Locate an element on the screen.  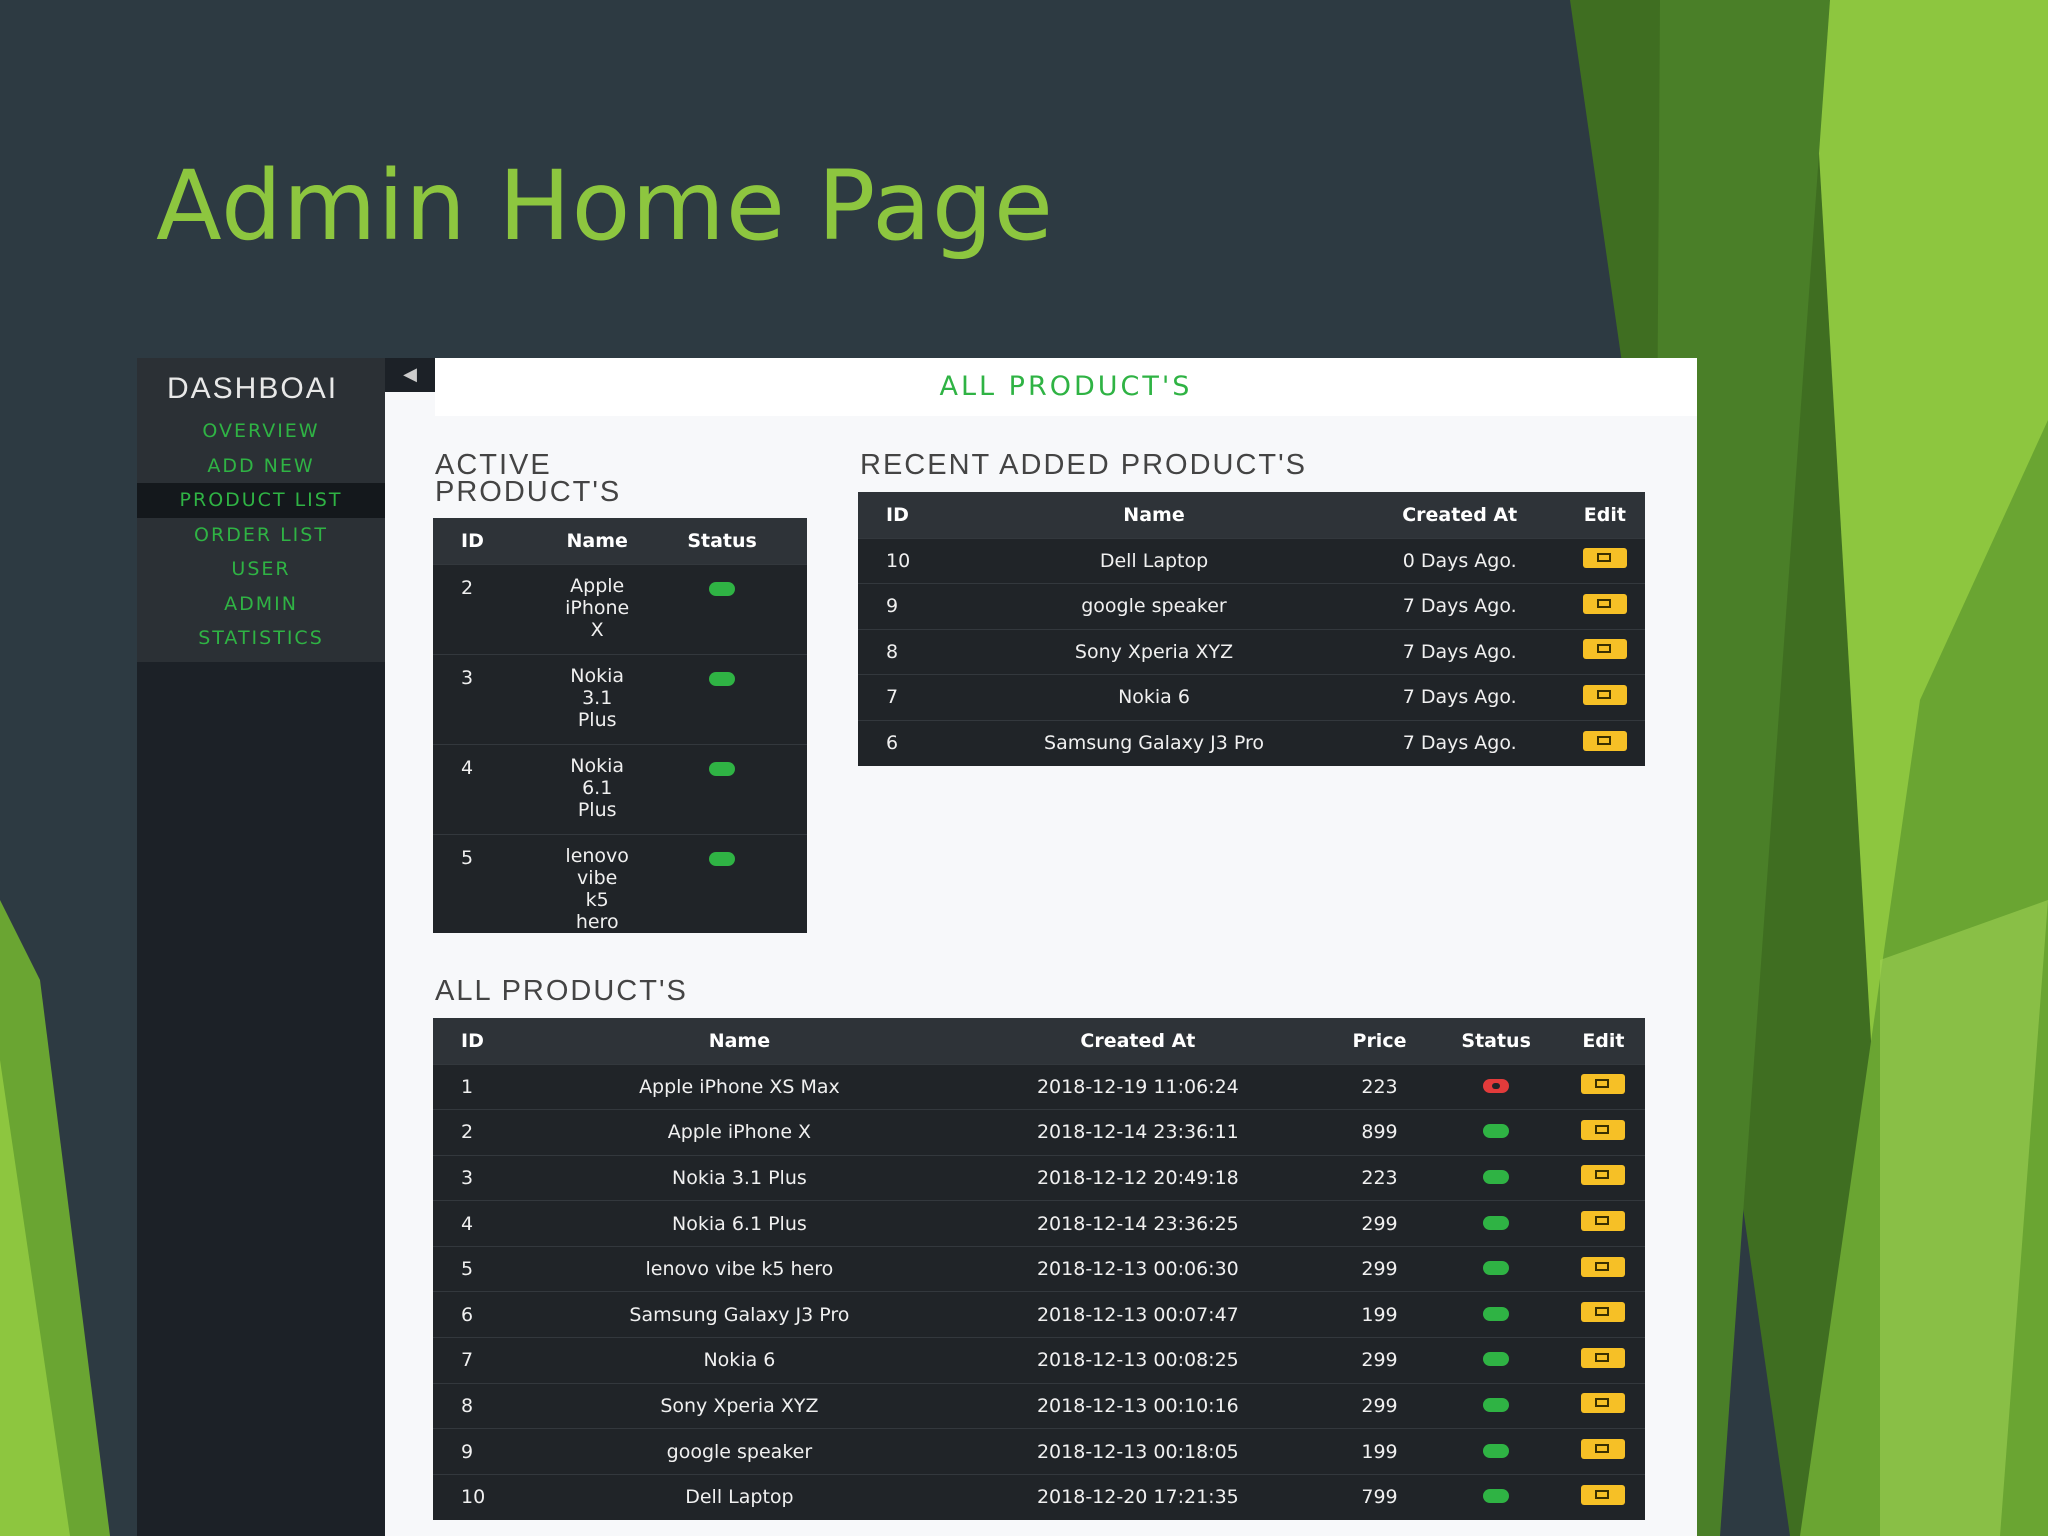
row-name: Apple iPhone X is located at coordinates (739, 1132).